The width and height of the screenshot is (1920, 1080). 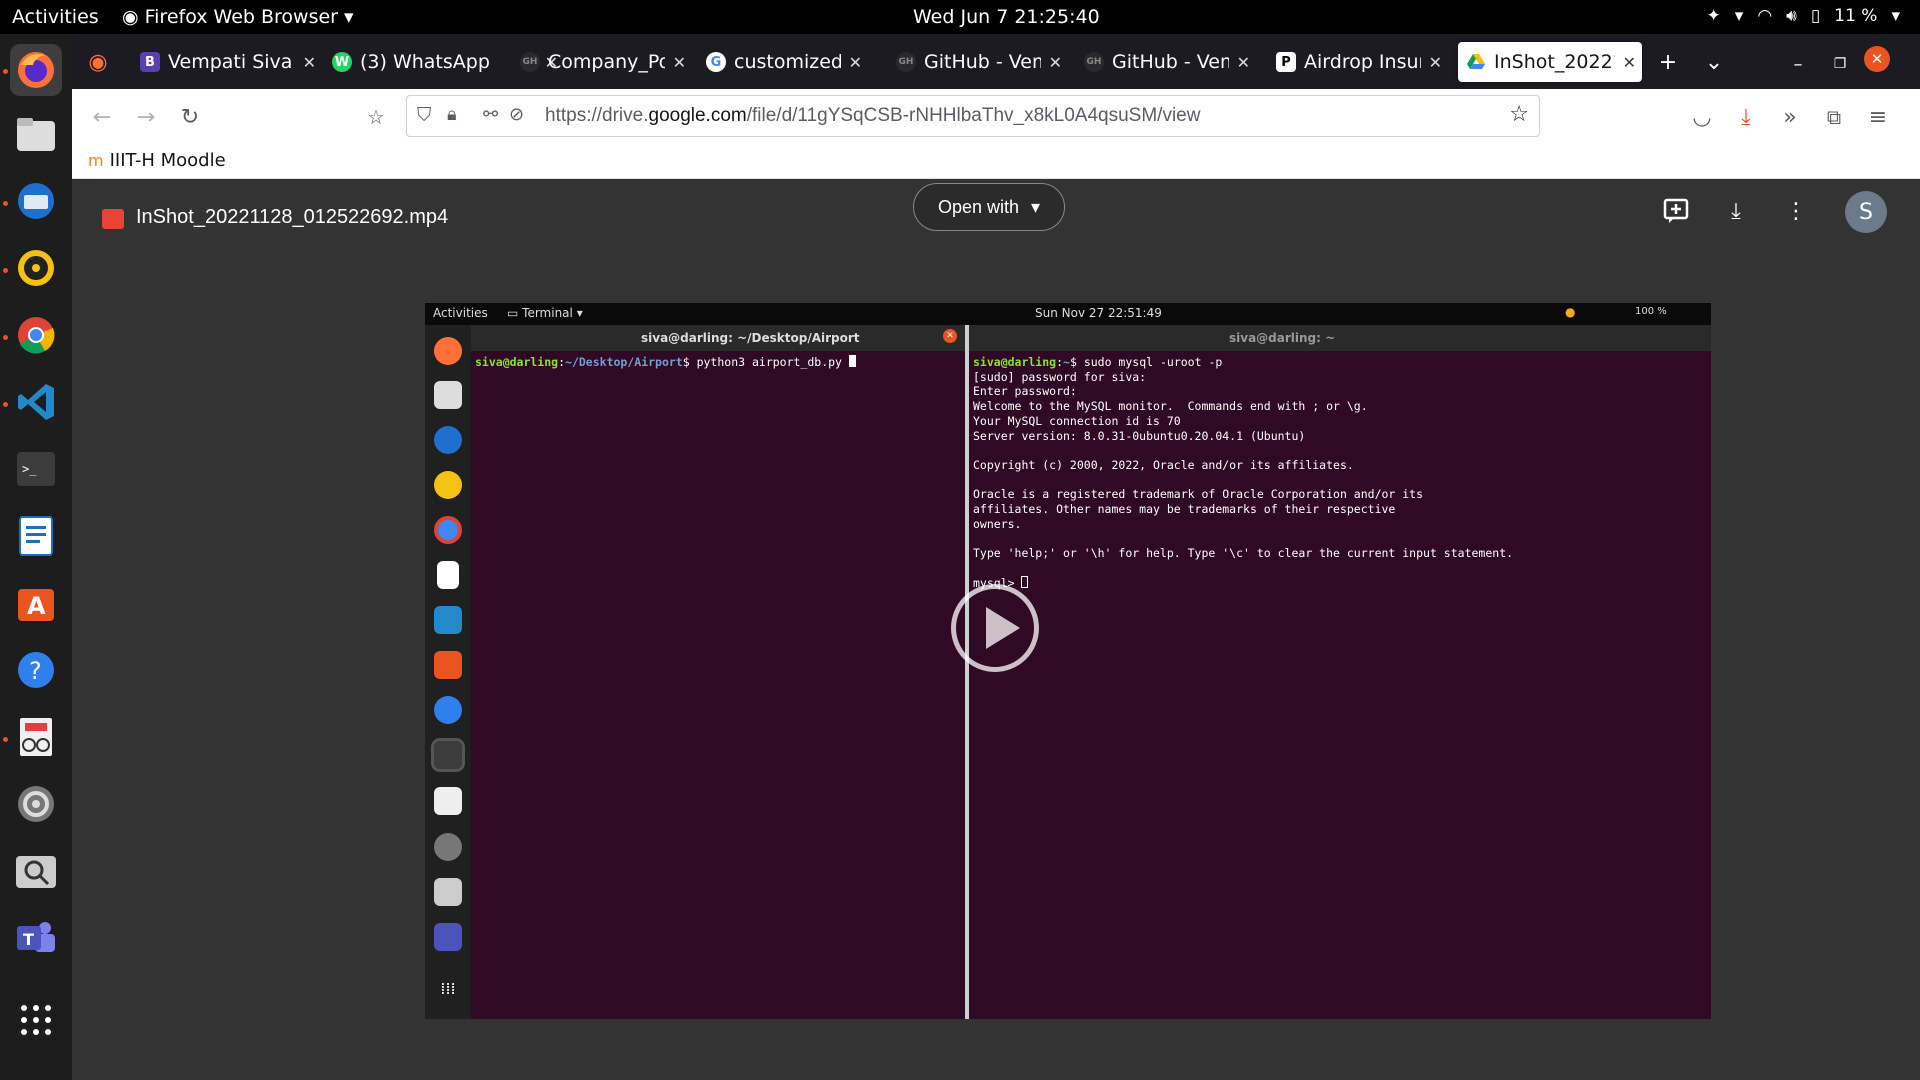 I want to click on video-clock: Sun Nov 27 22:51:49, so click(x=1098, y=313).